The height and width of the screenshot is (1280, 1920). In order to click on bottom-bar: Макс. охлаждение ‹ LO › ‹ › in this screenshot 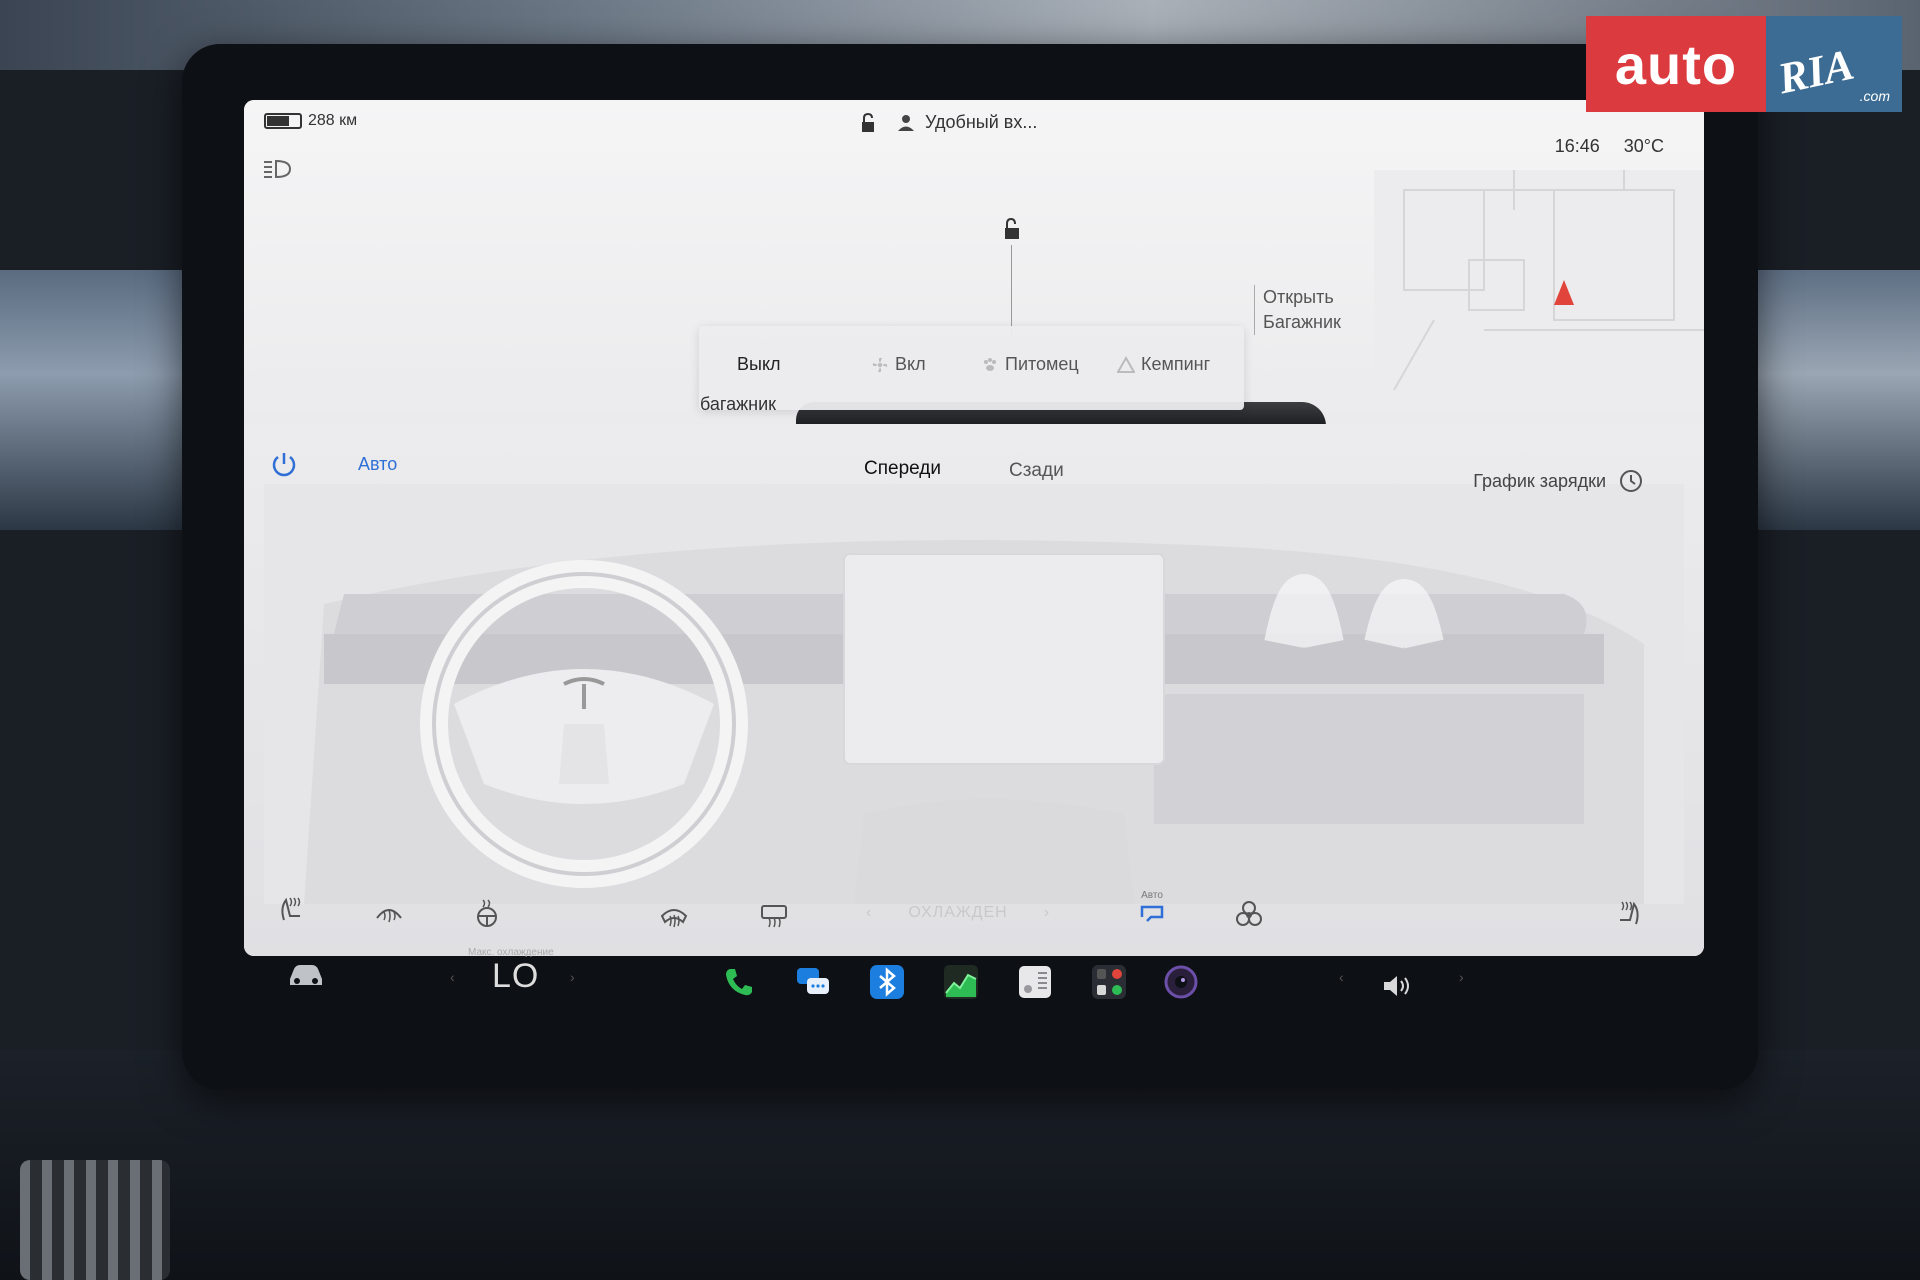, I will do `click(974, 990)`.